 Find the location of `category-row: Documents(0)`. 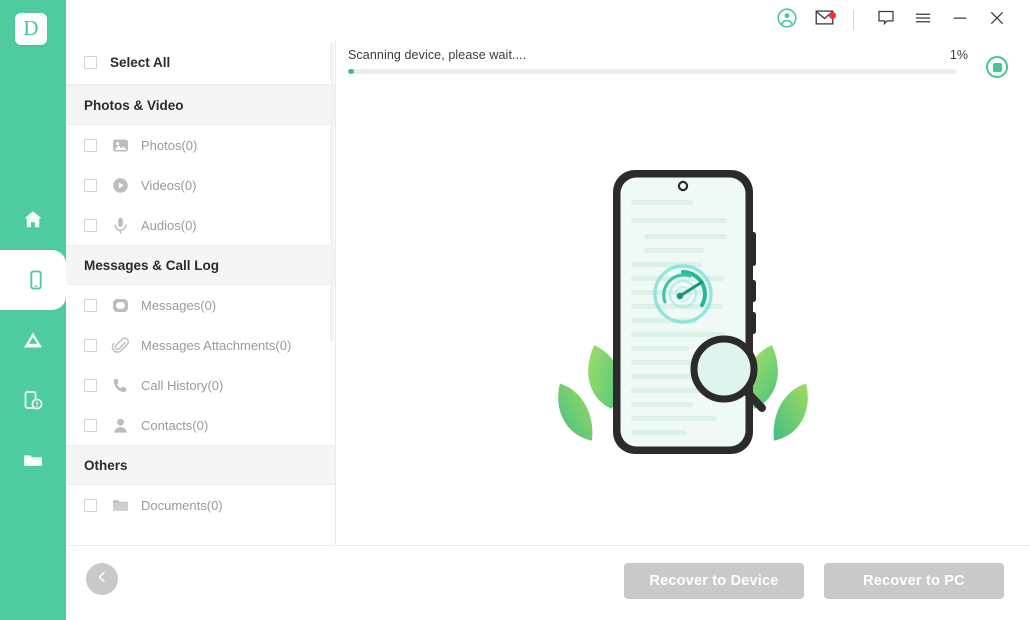

category-row: Documents(0) is located at coordinates (200, 505).